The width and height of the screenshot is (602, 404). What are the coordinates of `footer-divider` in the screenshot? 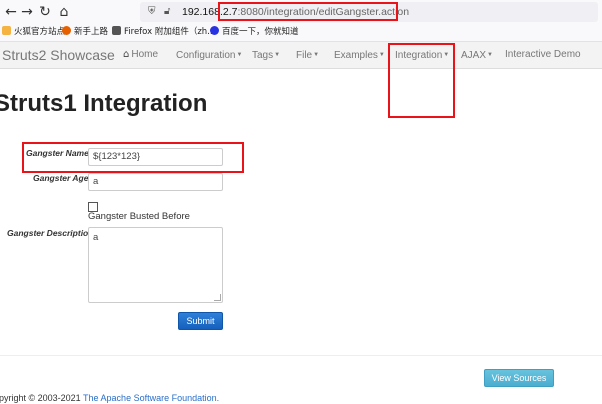 It's located at (301, 355).